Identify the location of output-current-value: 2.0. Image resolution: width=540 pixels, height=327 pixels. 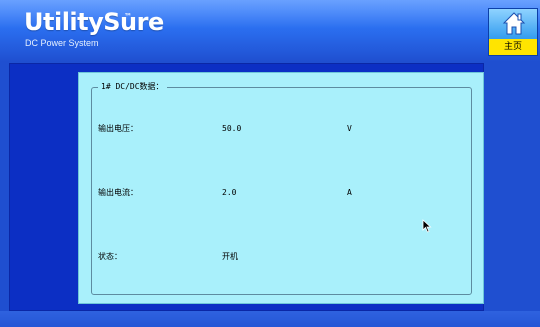
(229, 192).